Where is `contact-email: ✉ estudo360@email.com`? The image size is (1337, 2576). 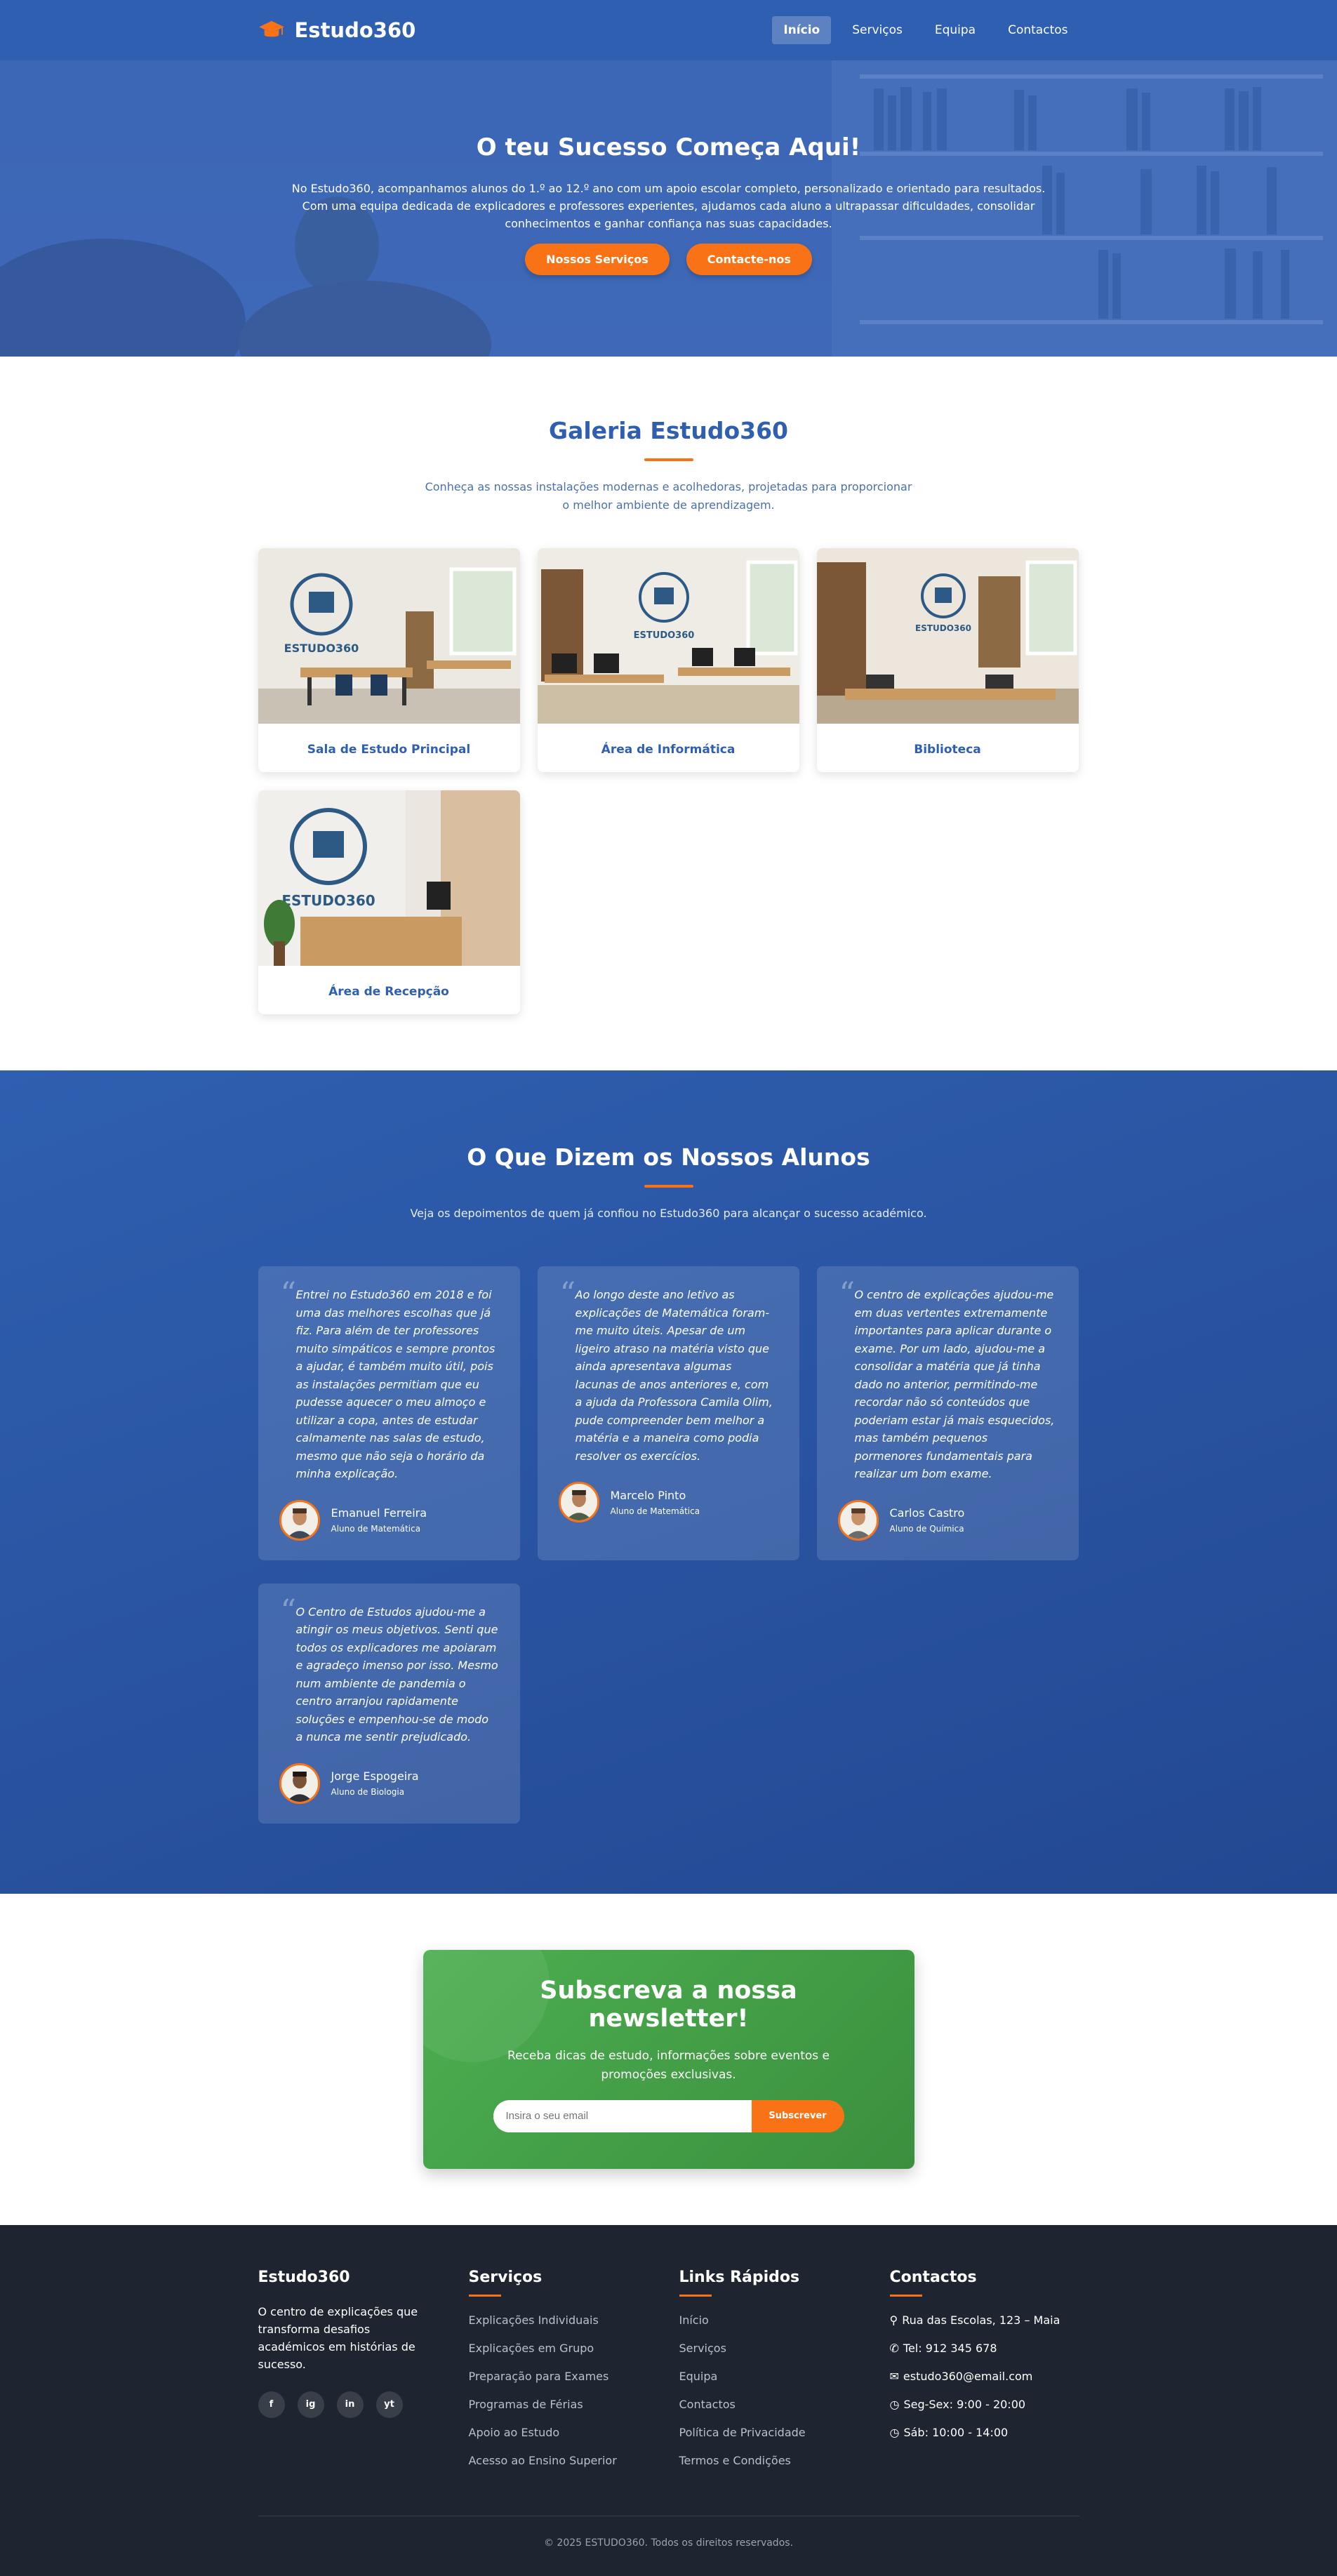
contact-email: ✉ estudo360@email.com is located at coordinates (961, 2376).